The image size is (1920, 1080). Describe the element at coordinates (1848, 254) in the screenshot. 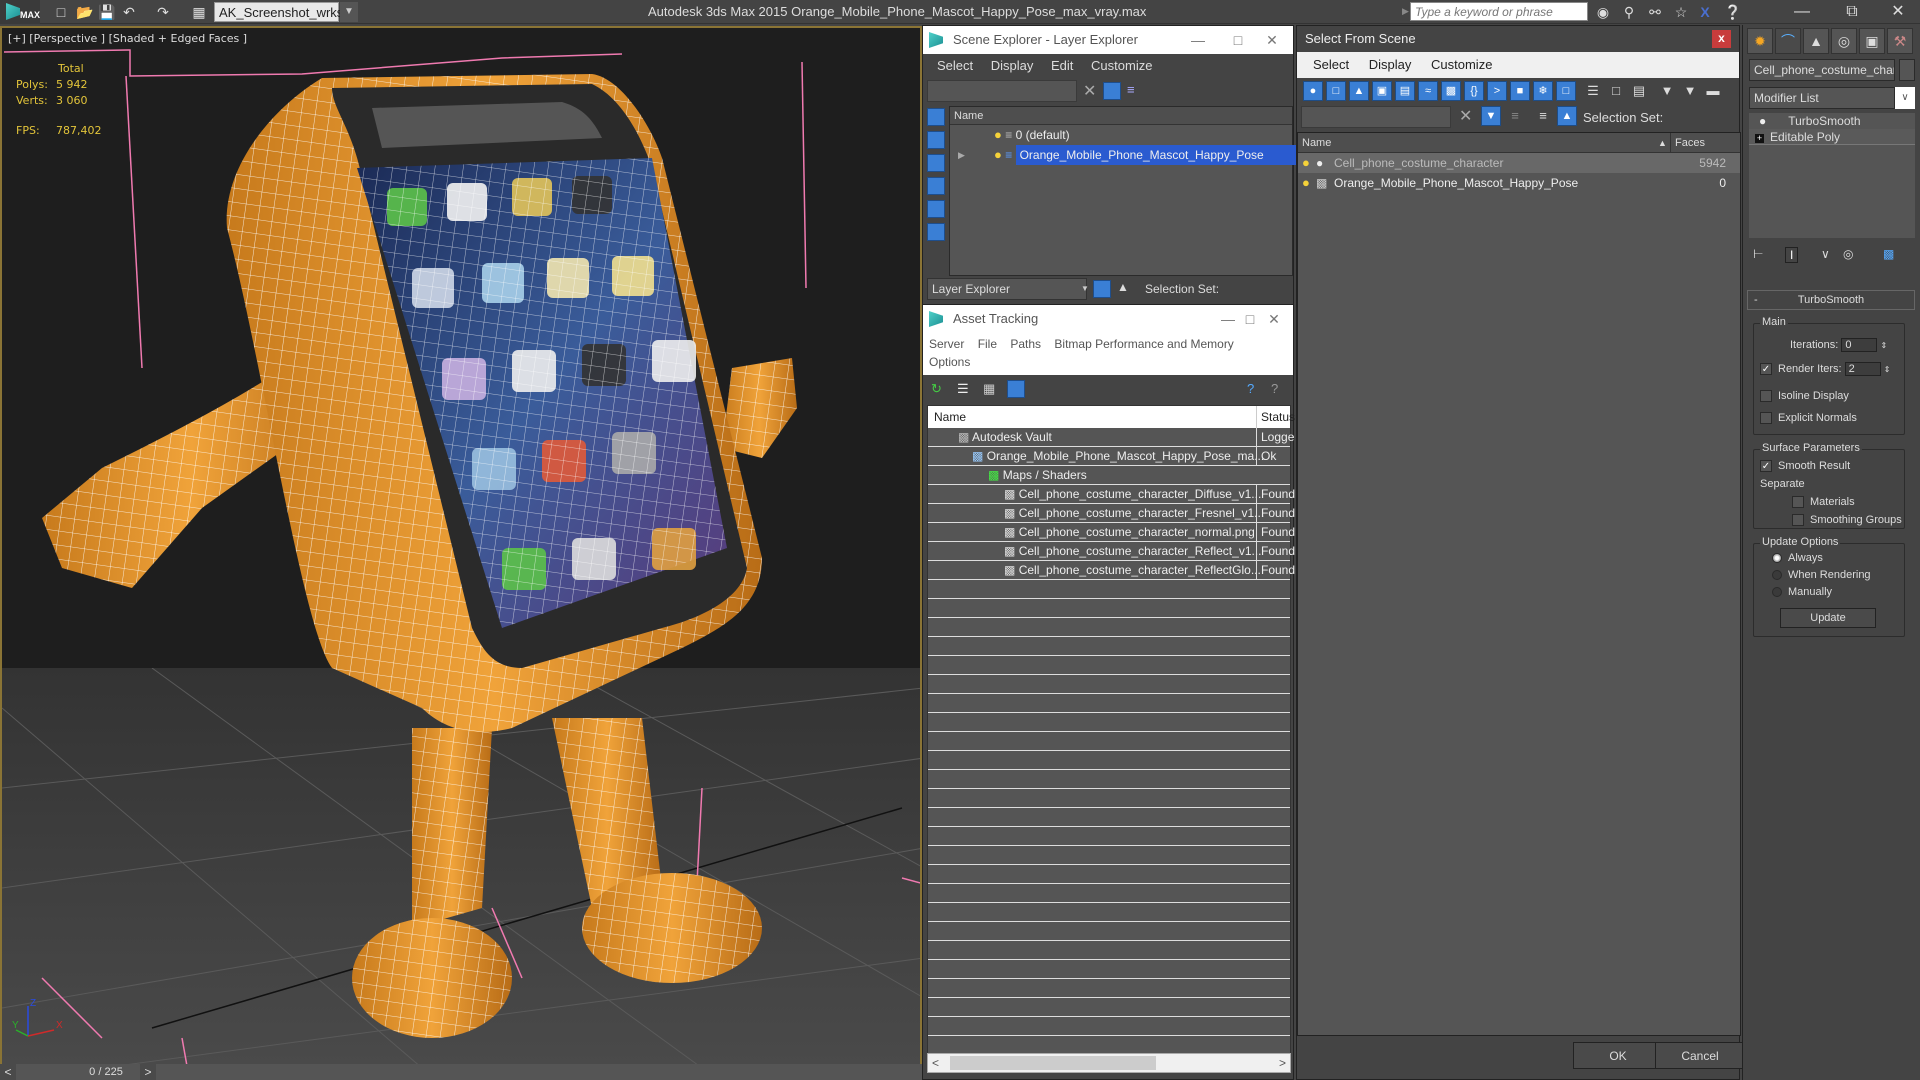

I see `remove-modifier-icon: ◎` at that location.